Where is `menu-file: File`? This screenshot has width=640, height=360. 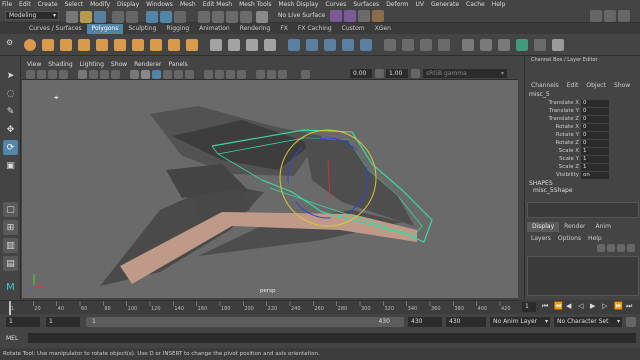 menu-file: File is located at coordinates (7, 4).